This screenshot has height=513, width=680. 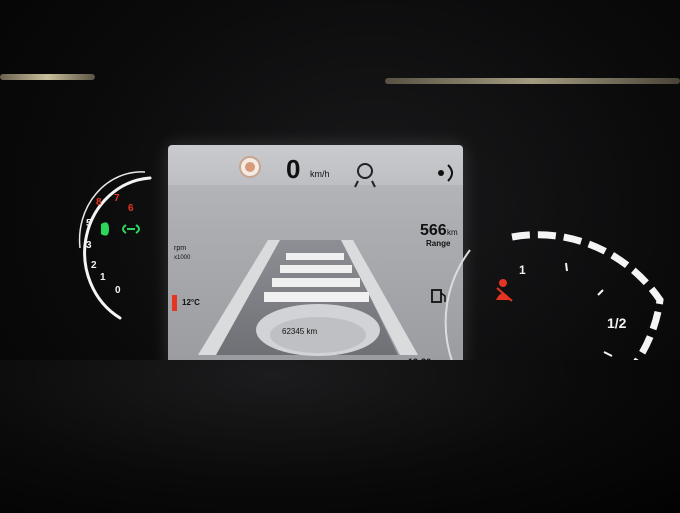 What do you see at coordinates (522, 270) in the screenshot?
I see `fuel-label-full: 1` at bounding box center [522, 270].